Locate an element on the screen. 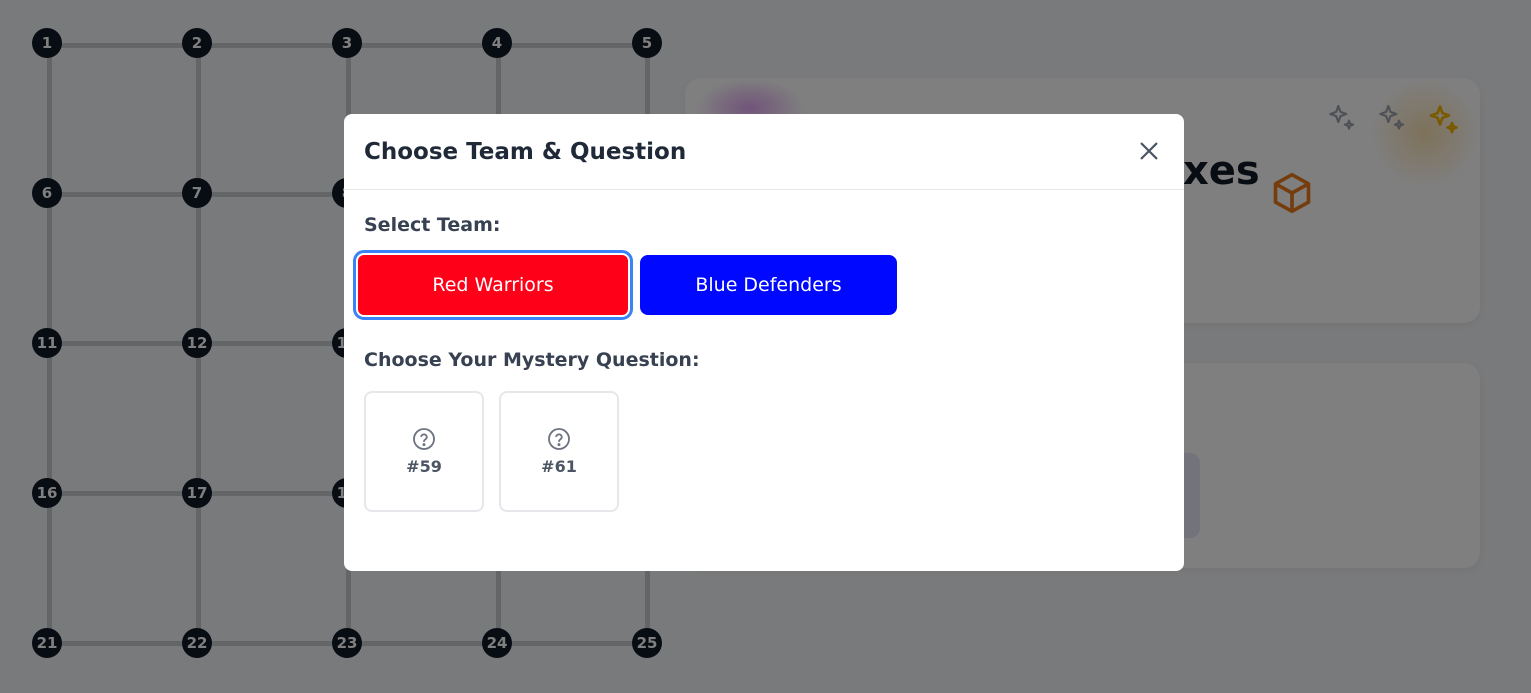 Image resolution: width=1531 pixels, height=693 pixels. question-card: #61 is located at coordinates (559, 451).